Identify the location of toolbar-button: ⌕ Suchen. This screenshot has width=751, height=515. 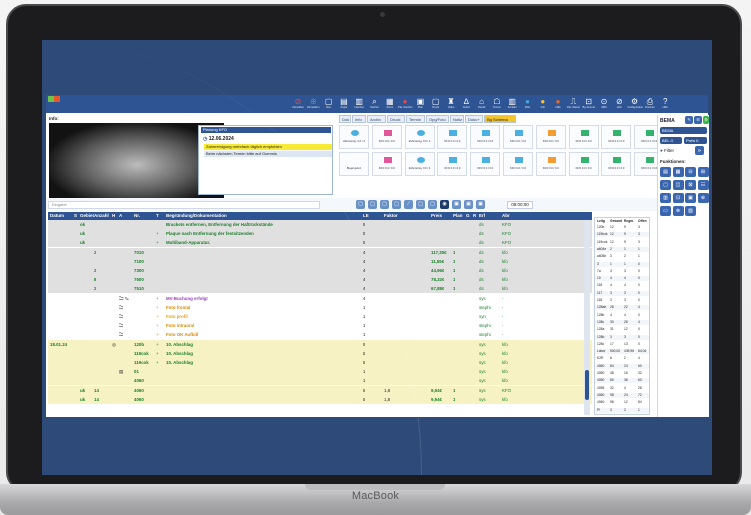
(375, 104).